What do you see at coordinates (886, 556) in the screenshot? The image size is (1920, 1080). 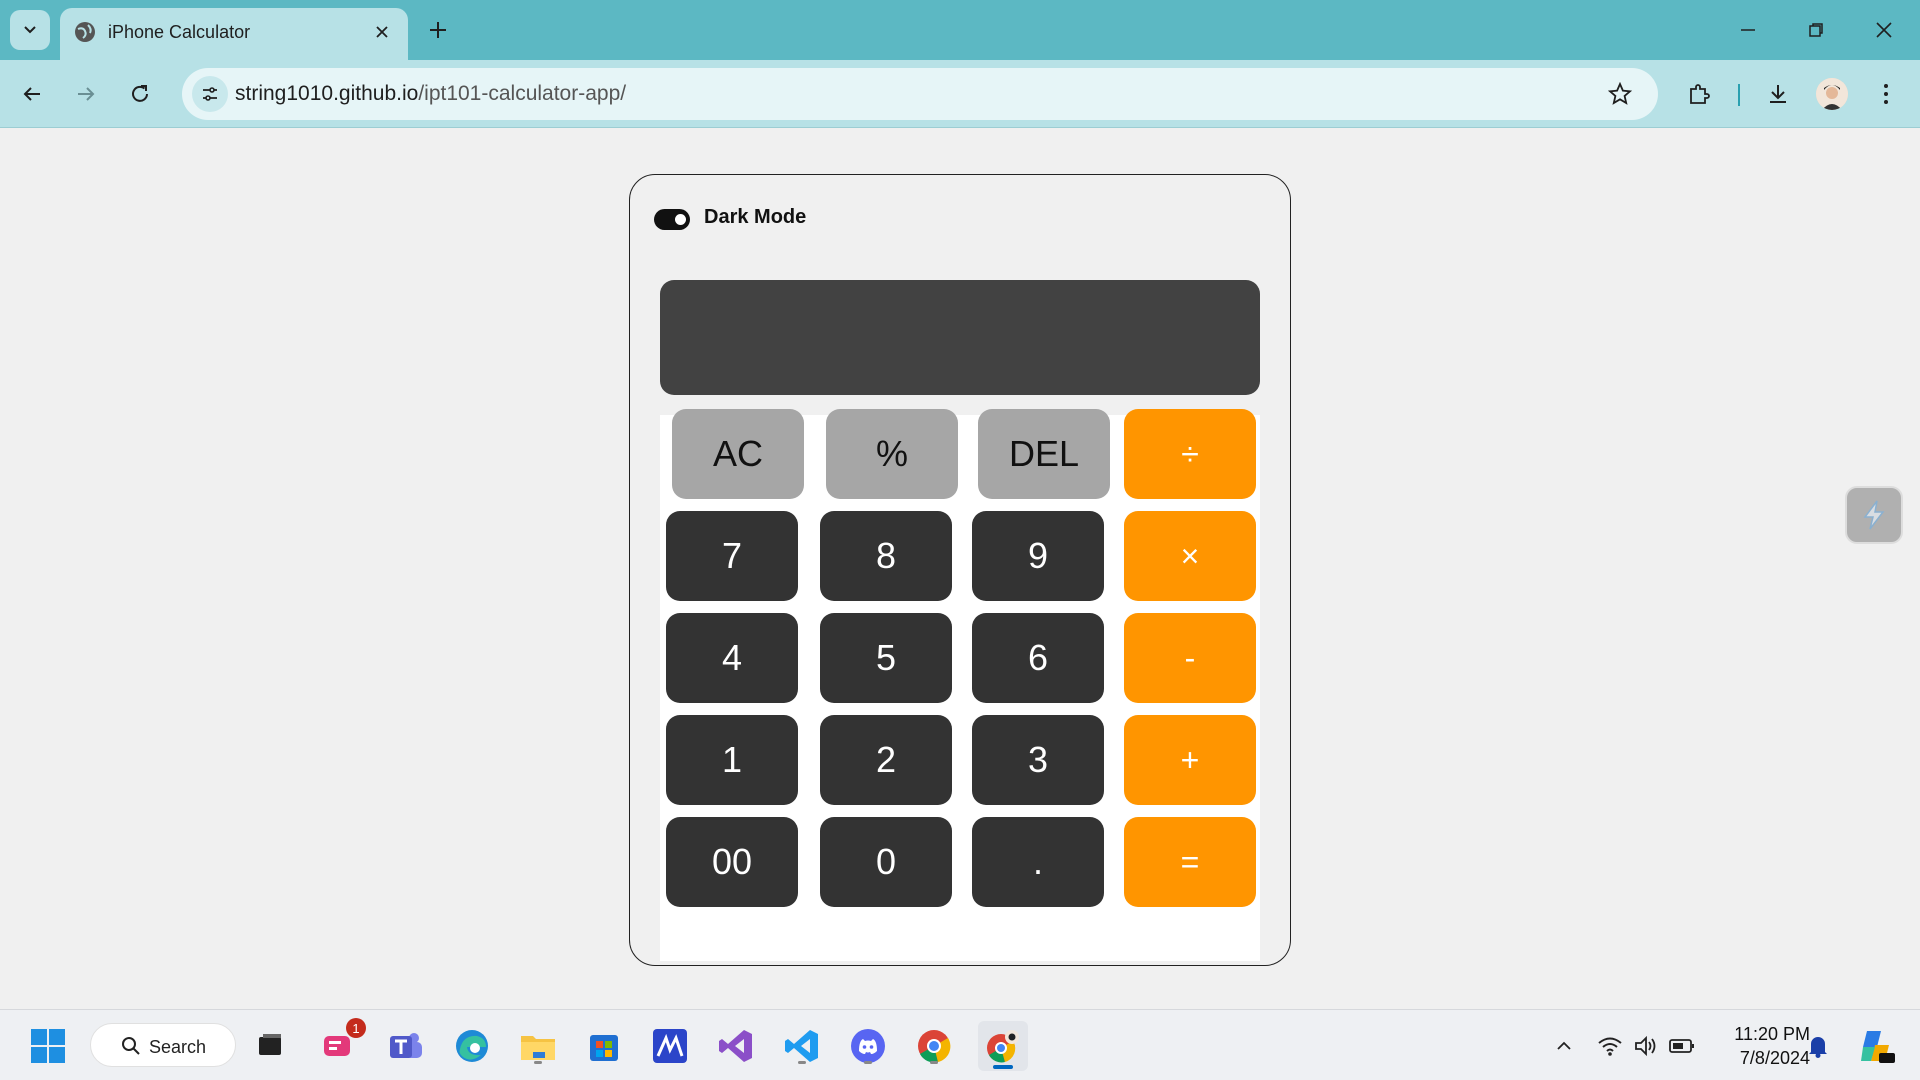 I see `key-8: 8` at bounding box center [886, 556].